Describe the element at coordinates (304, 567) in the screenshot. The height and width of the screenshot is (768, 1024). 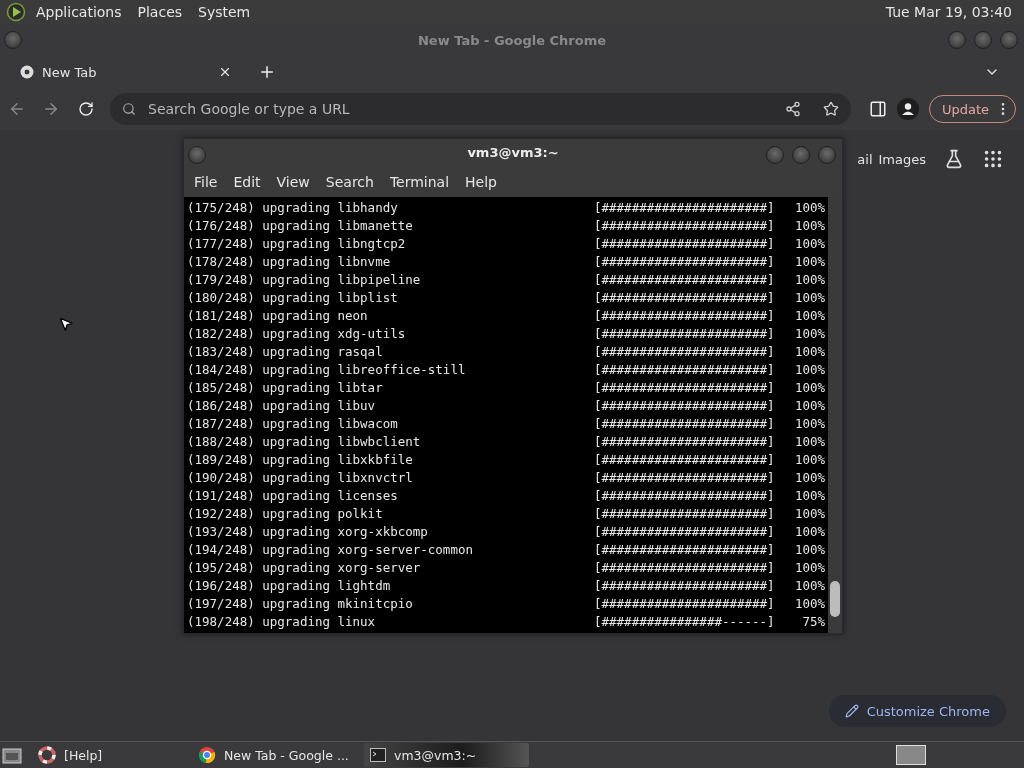
I see `terminal-line: (195/248) upgrading xorg-server` at that location.